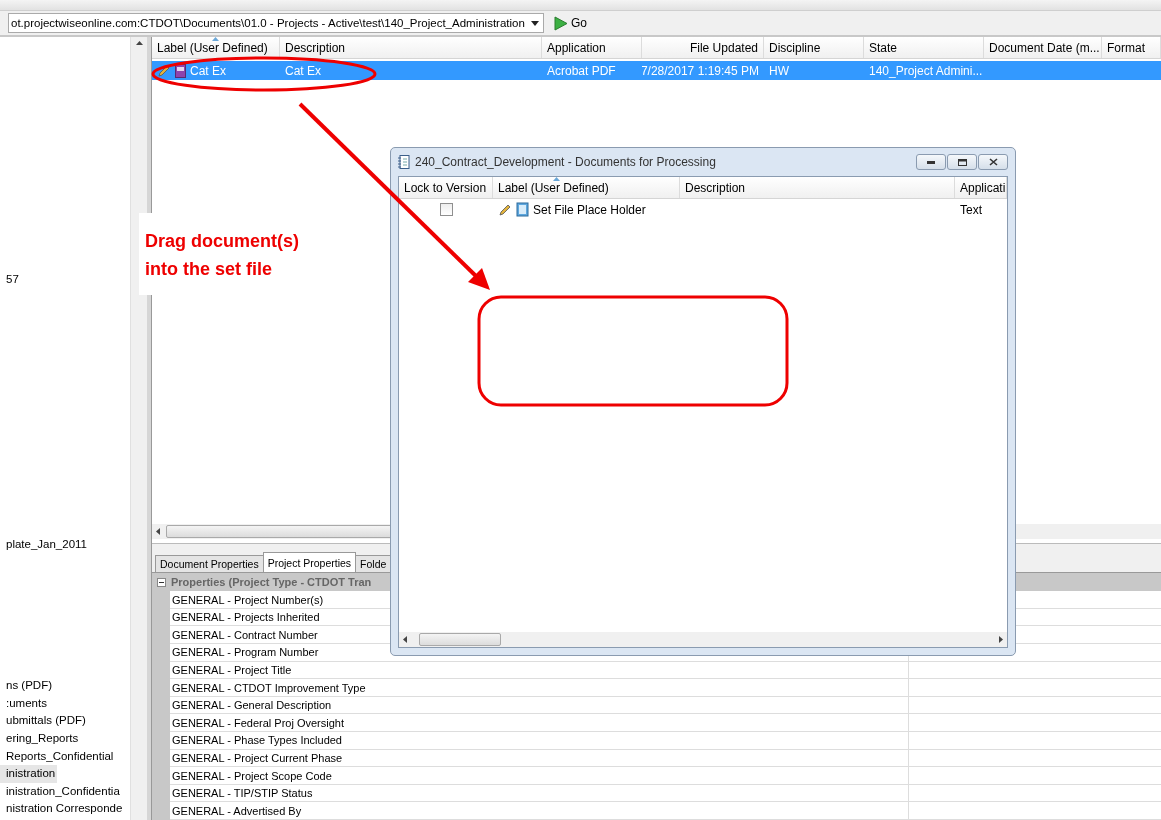 This screenshot has width=1161, height=820. I want to click on property-name: GENERAL - Advertised By, so click(539, 810).